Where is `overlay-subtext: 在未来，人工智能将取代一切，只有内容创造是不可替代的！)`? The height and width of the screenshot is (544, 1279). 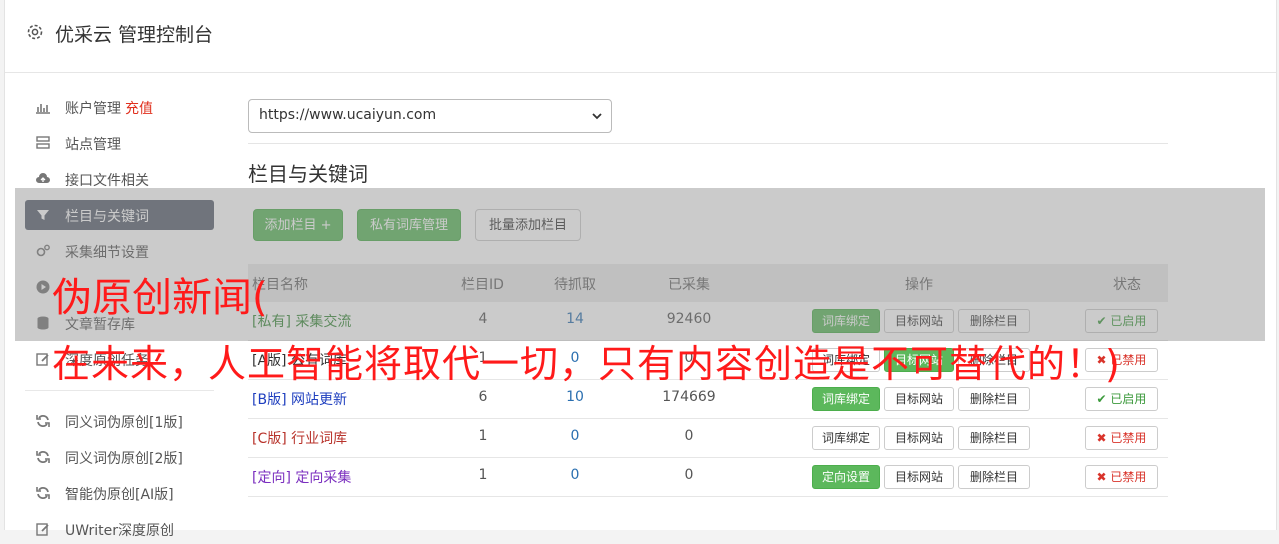 overlay-subtext: 在未来，人工智能将取代一切，只有内容创造是不可替代的！) is located at coordinates (586, 364).